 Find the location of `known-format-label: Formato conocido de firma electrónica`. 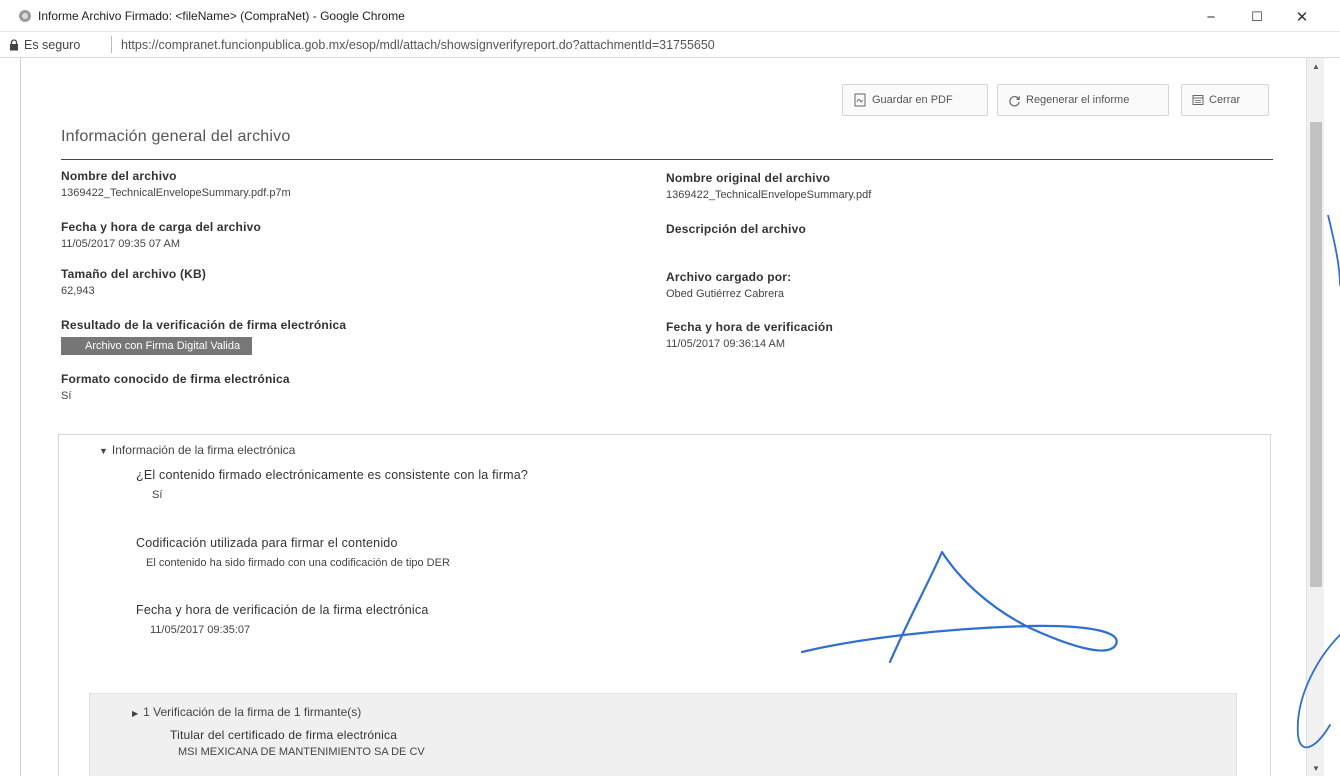

known-format-label: Formato conocido de firma electrónica is located at coordinates (175, 379).